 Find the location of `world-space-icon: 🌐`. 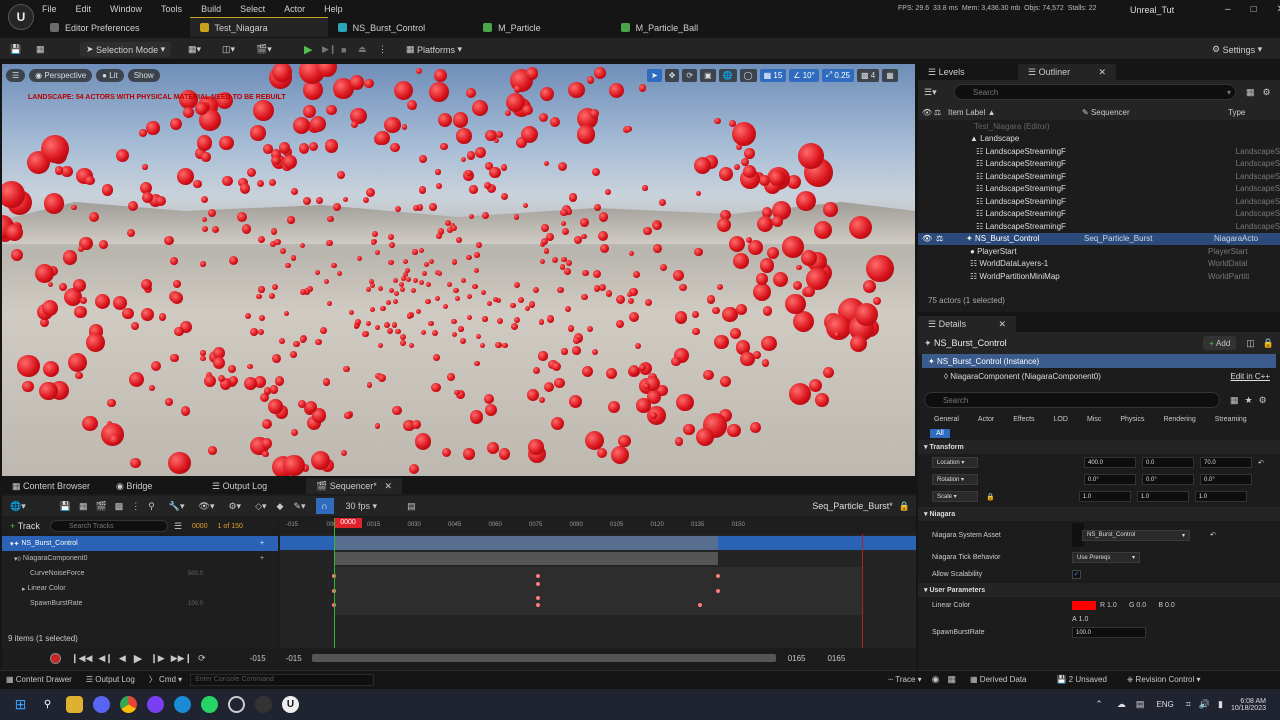

world-space-icon: 🌐 is located at coordinates (727, 75).